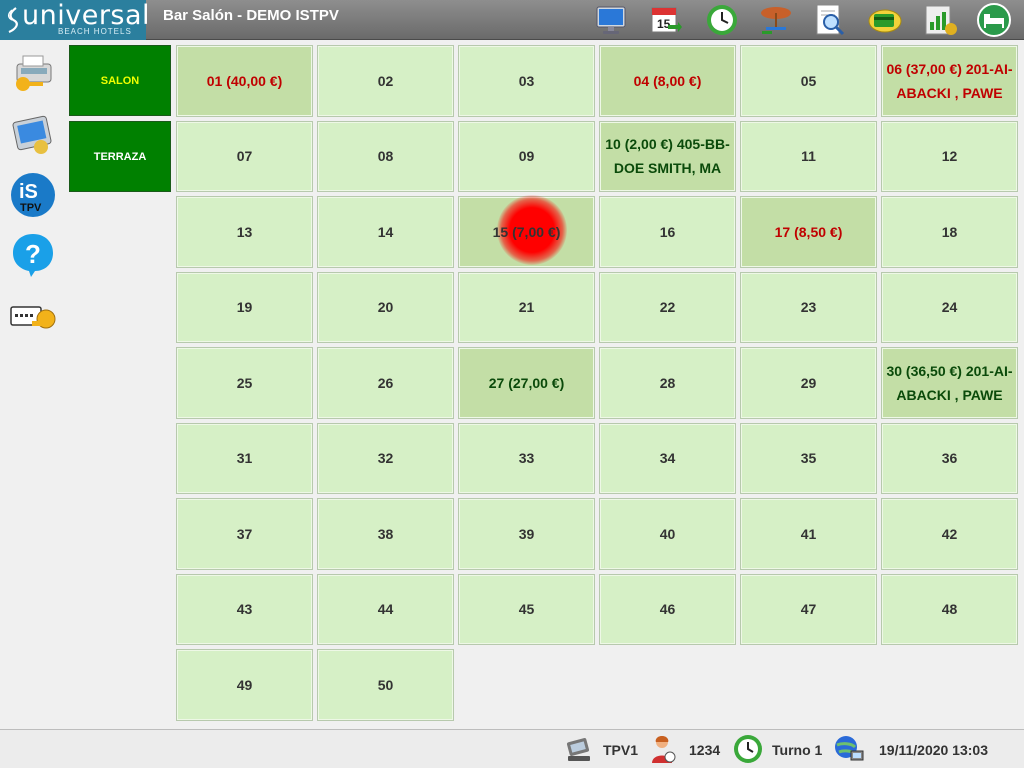 This screenshot has width=1024, height=768. I want to click on table-button: 19, so click(244, 307).